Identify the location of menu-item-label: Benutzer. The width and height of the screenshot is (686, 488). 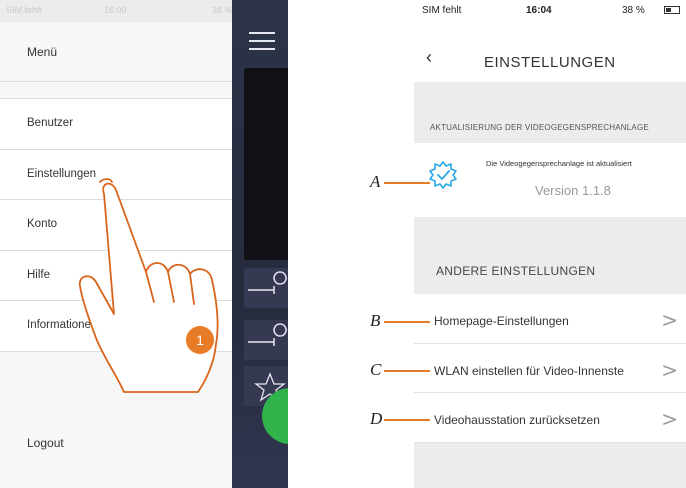
(50, 123).